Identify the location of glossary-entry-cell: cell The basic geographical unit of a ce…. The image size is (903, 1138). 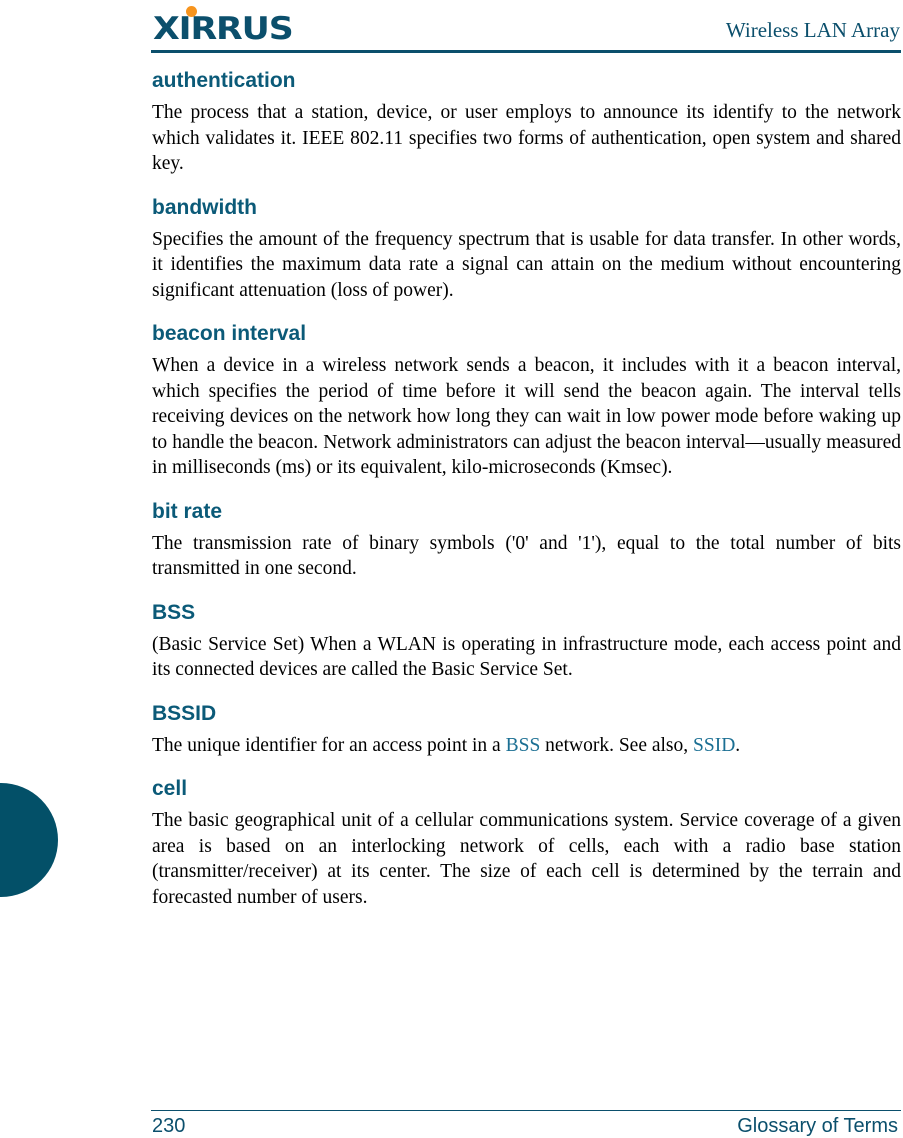
(526, 842).